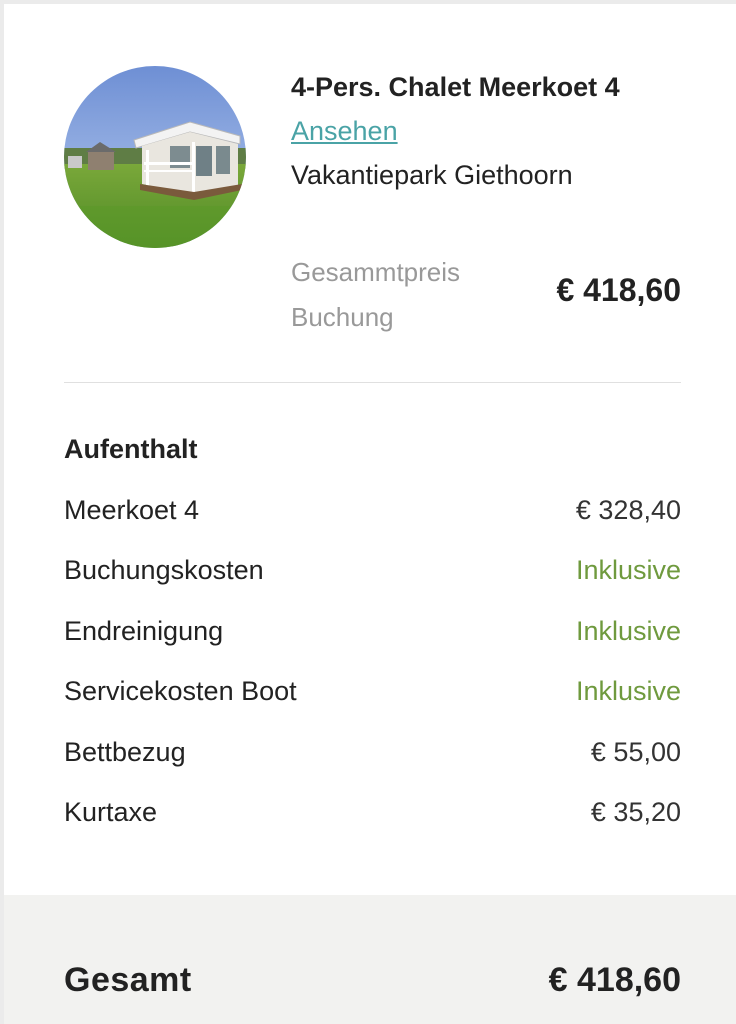 This screenshot has width=736, height=1024. What do you see at coordinates (372, 631) in the screenshot?
I see `line-item-final-cleaning: Endreinigung Inklusive` at bounding box center [372, 631].